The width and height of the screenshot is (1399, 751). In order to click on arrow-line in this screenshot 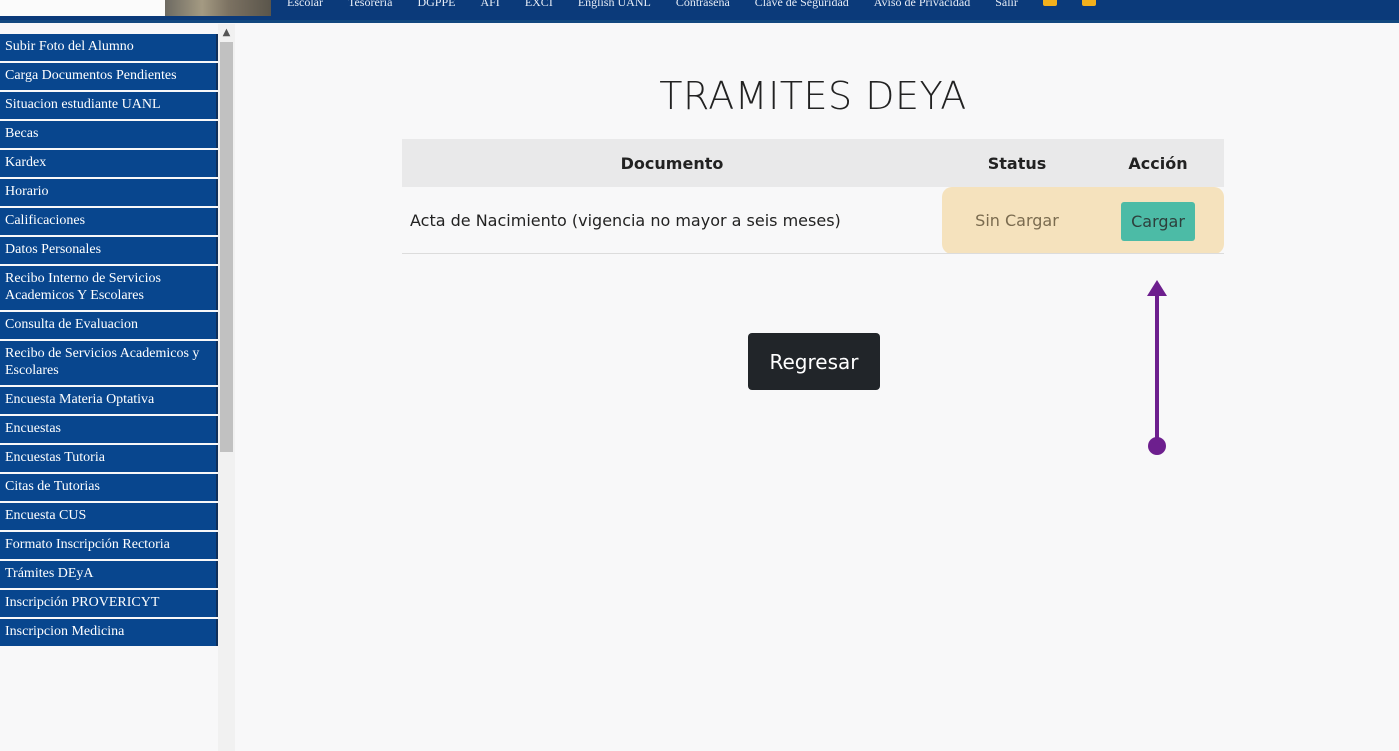, I will do `click(1157, 369)`.